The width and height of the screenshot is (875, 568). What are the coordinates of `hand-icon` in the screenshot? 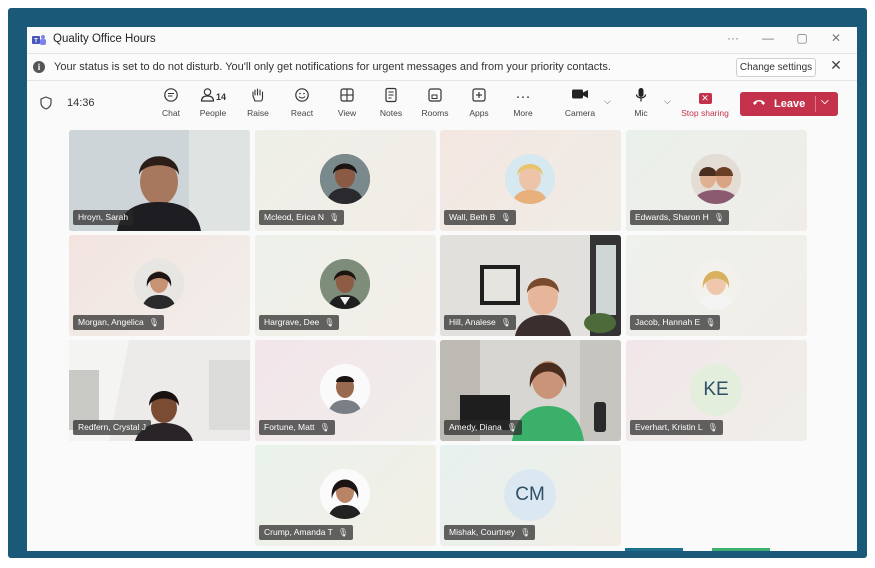 It's located at (258, 97).